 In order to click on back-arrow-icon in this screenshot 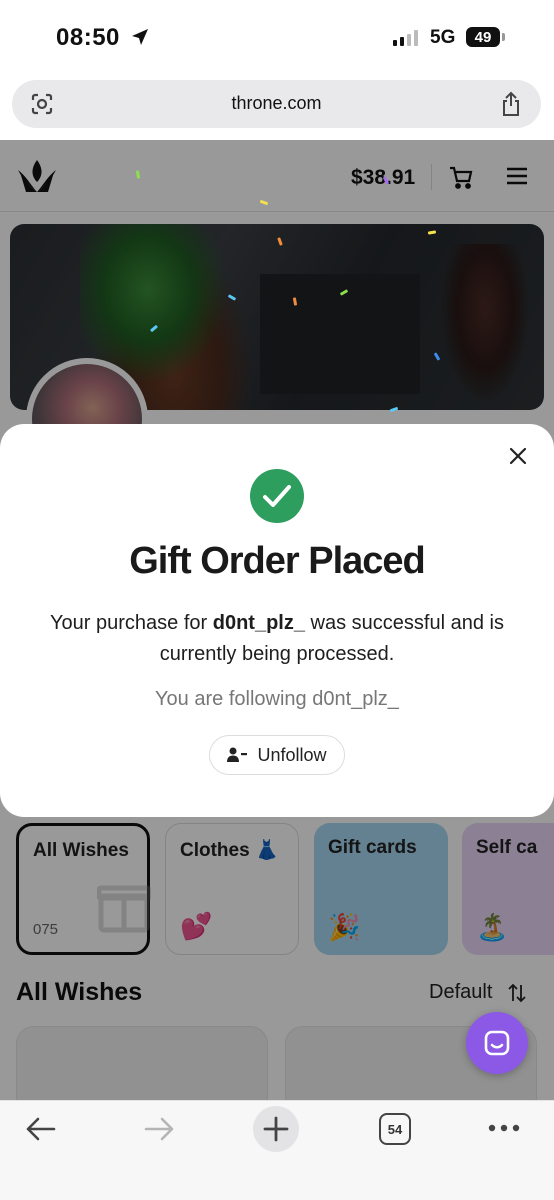, I will do `click(41, 1129)`.